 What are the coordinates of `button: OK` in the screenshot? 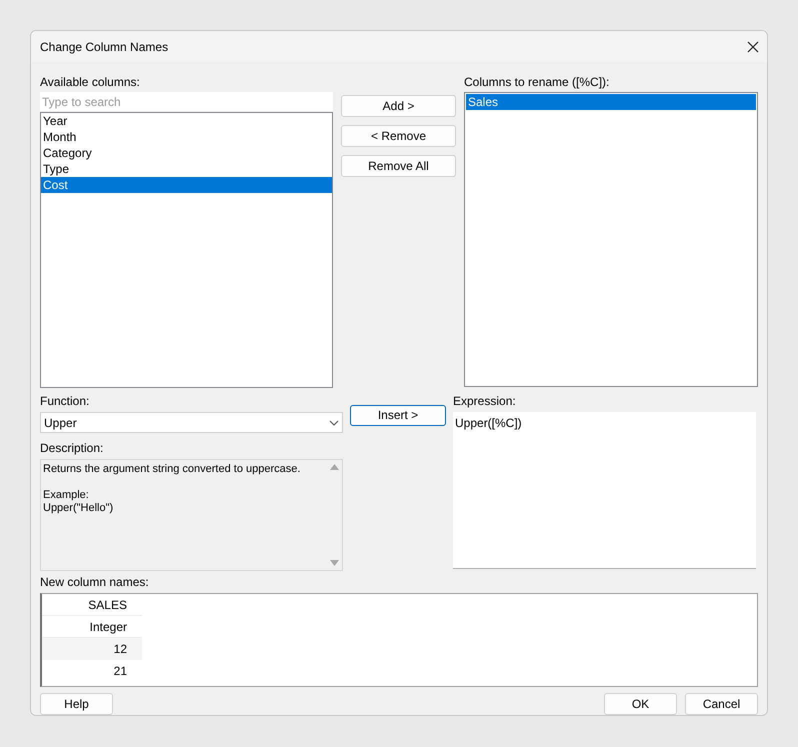 It's located at (640, 704).